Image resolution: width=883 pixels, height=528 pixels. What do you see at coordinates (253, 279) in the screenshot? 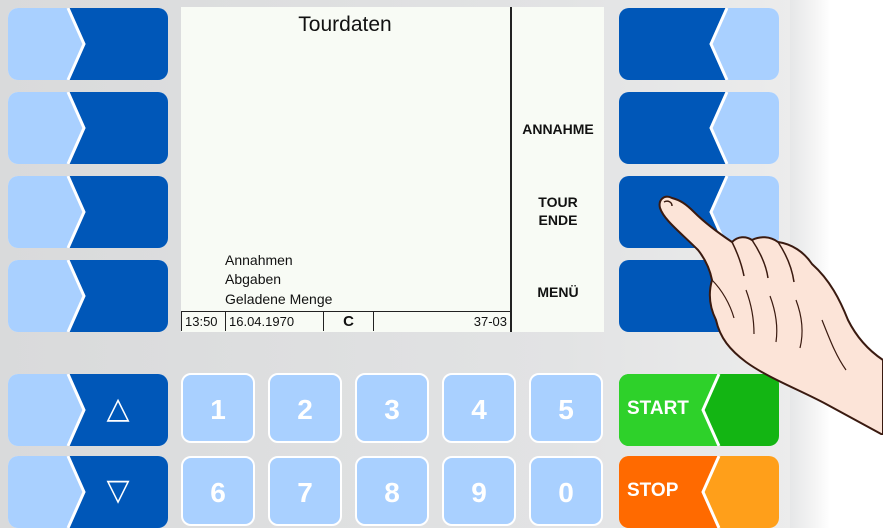
I see `info-abgaben: Abgaben` at bounding box center [253, 279].